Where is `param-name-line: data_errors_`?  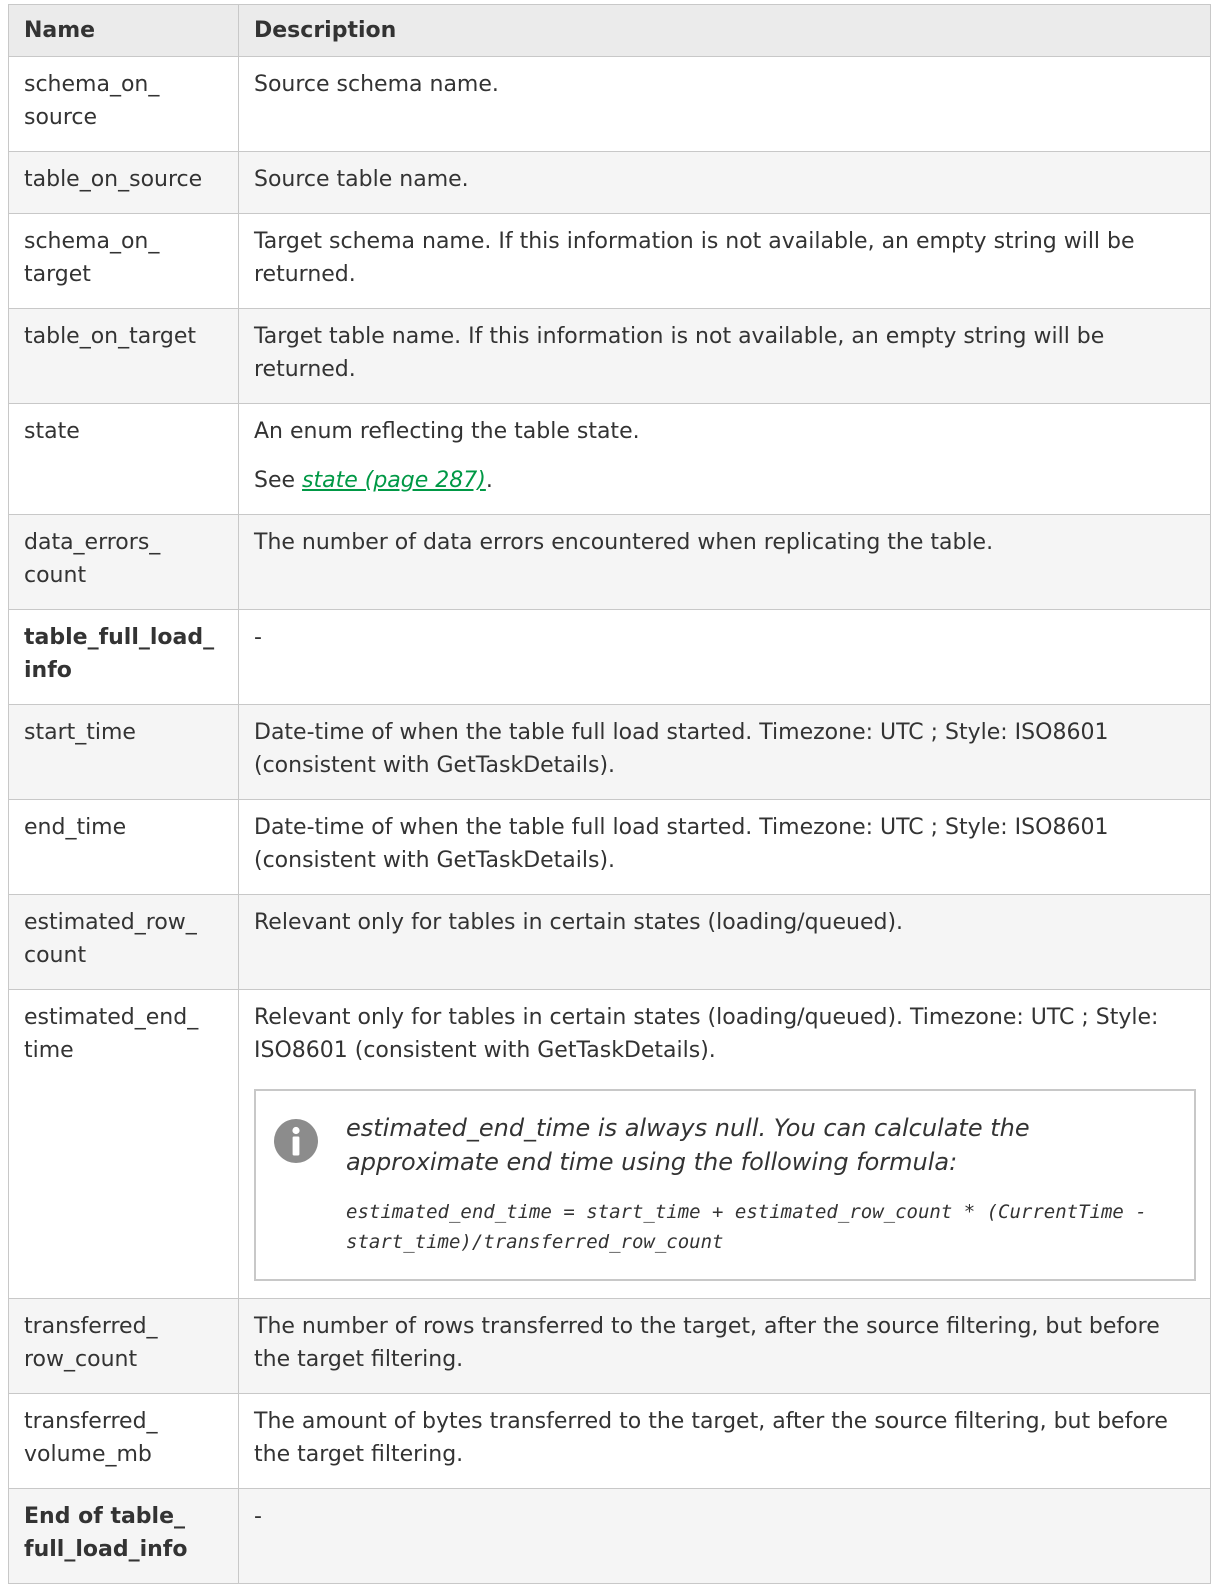 param-name-line: data_errors_ is located at coordinates (92, 542).